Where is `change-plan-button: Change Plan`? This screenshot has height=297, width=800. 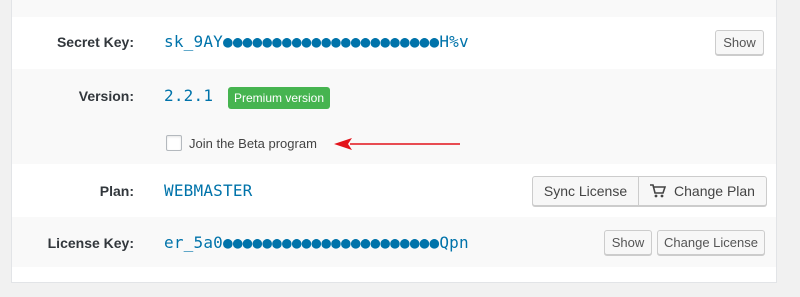
change-plan-button: Change Plan is located at coordinates (703, 191).